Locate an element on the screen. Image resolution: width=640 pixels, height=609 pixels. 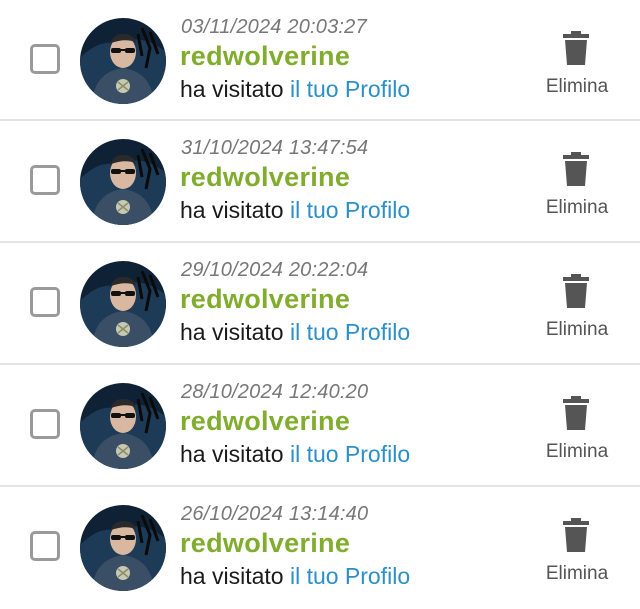
visit-timestamp: 03/11/2024 20:03:27 is located at coordinates (274, 27).